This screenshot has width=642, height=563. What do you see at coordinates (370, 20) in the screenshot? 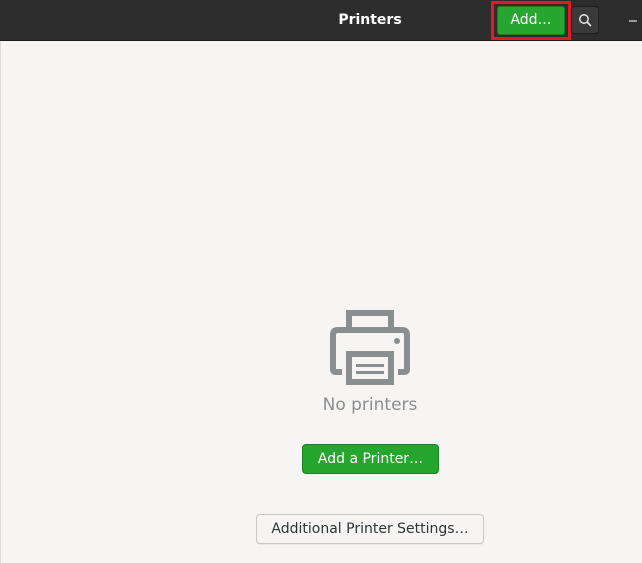
I see `window-title: Printers` at bounding box center [370, 20].